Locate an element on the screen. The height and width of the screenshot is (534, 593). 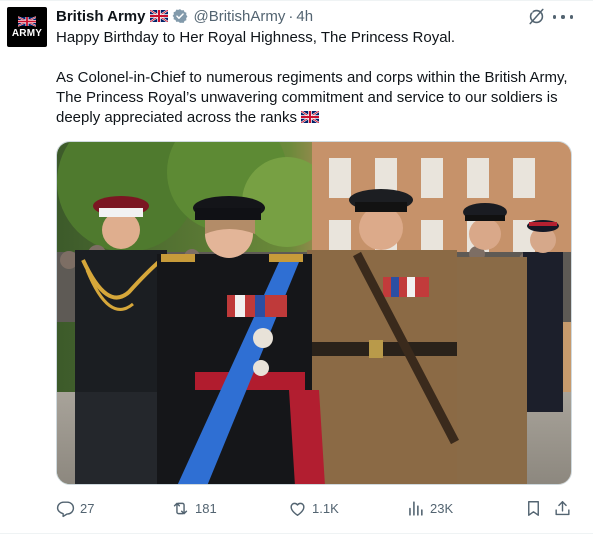
share-button is located at coordinates (562, 508).